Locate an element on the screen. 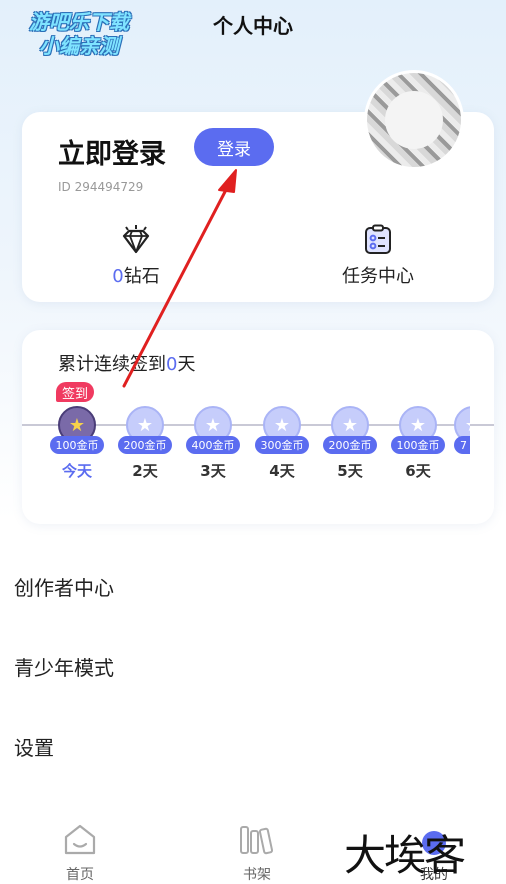 The width and height of the screenshot is (506, 884). tab-bookshelf: 书架 is located at coordinates (257, 853).